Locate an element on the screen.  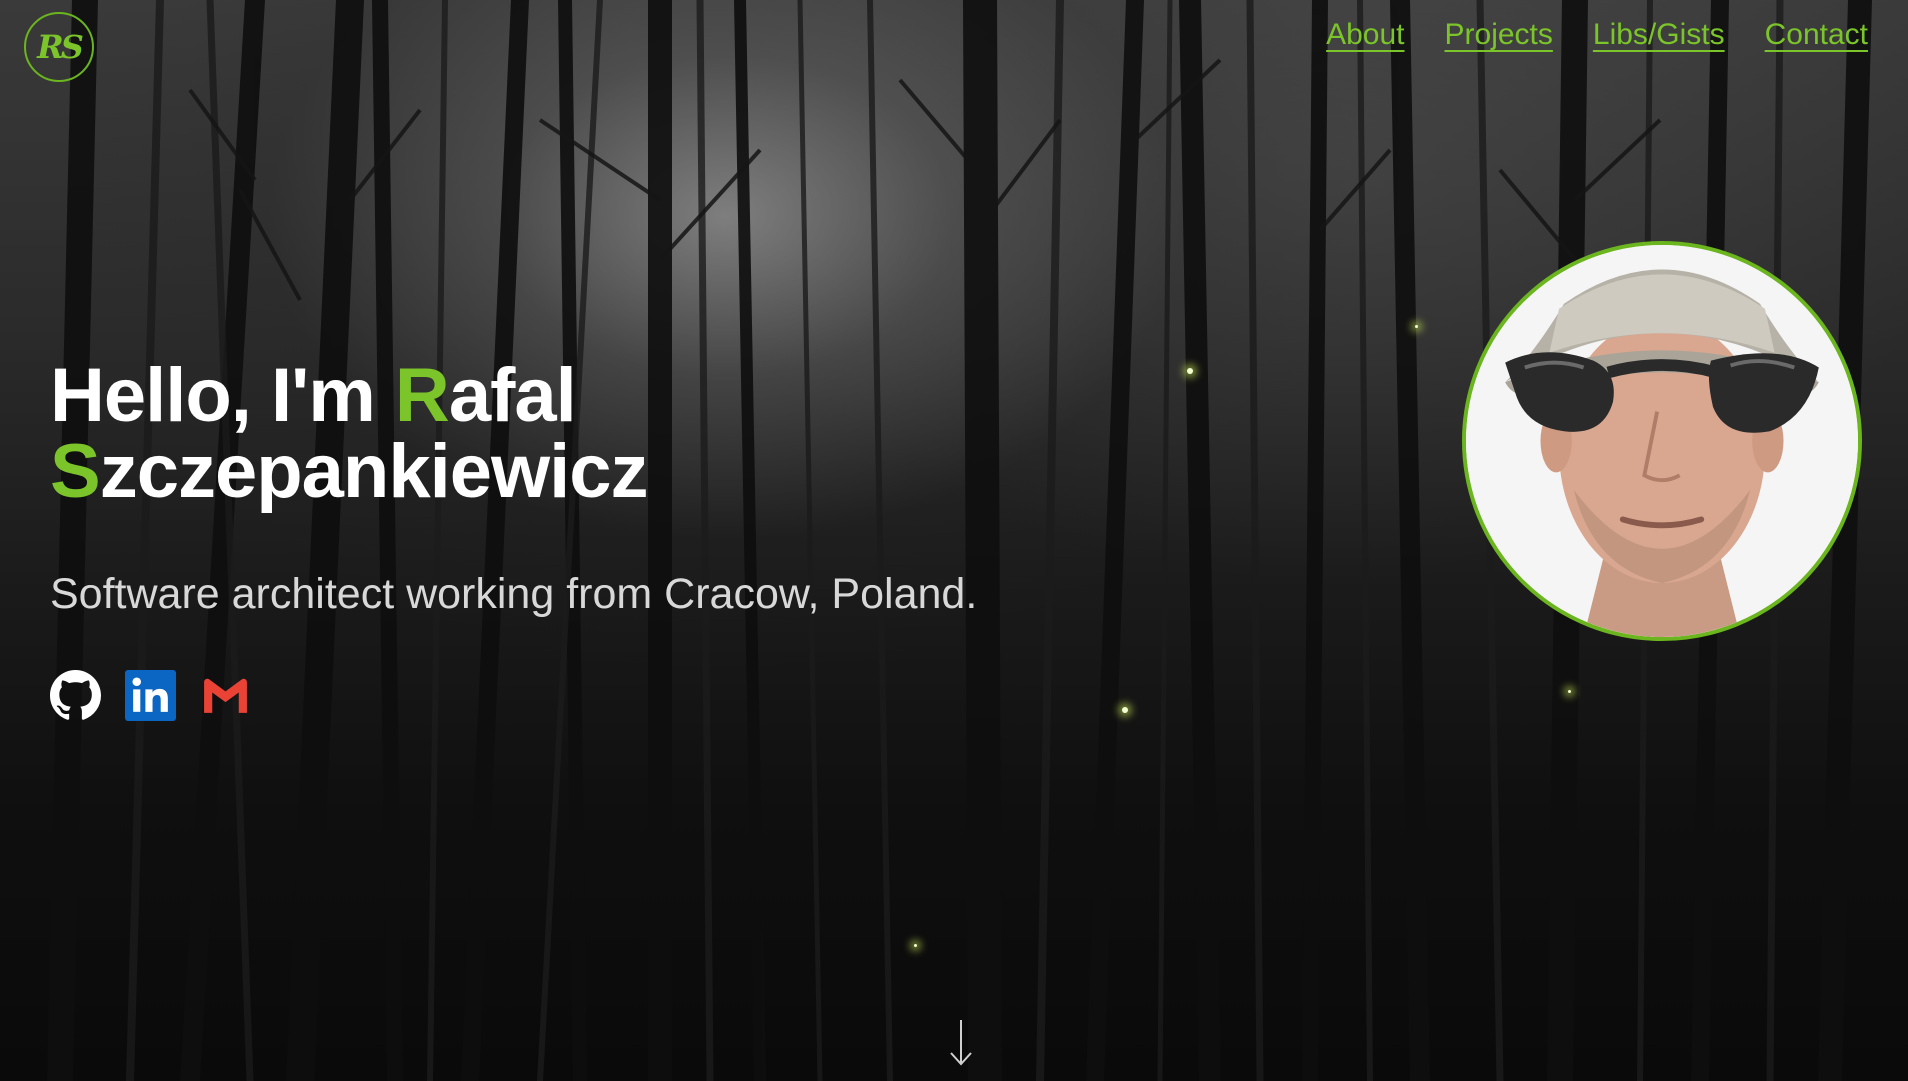
gmail-link is located at coordinates (225, 695).